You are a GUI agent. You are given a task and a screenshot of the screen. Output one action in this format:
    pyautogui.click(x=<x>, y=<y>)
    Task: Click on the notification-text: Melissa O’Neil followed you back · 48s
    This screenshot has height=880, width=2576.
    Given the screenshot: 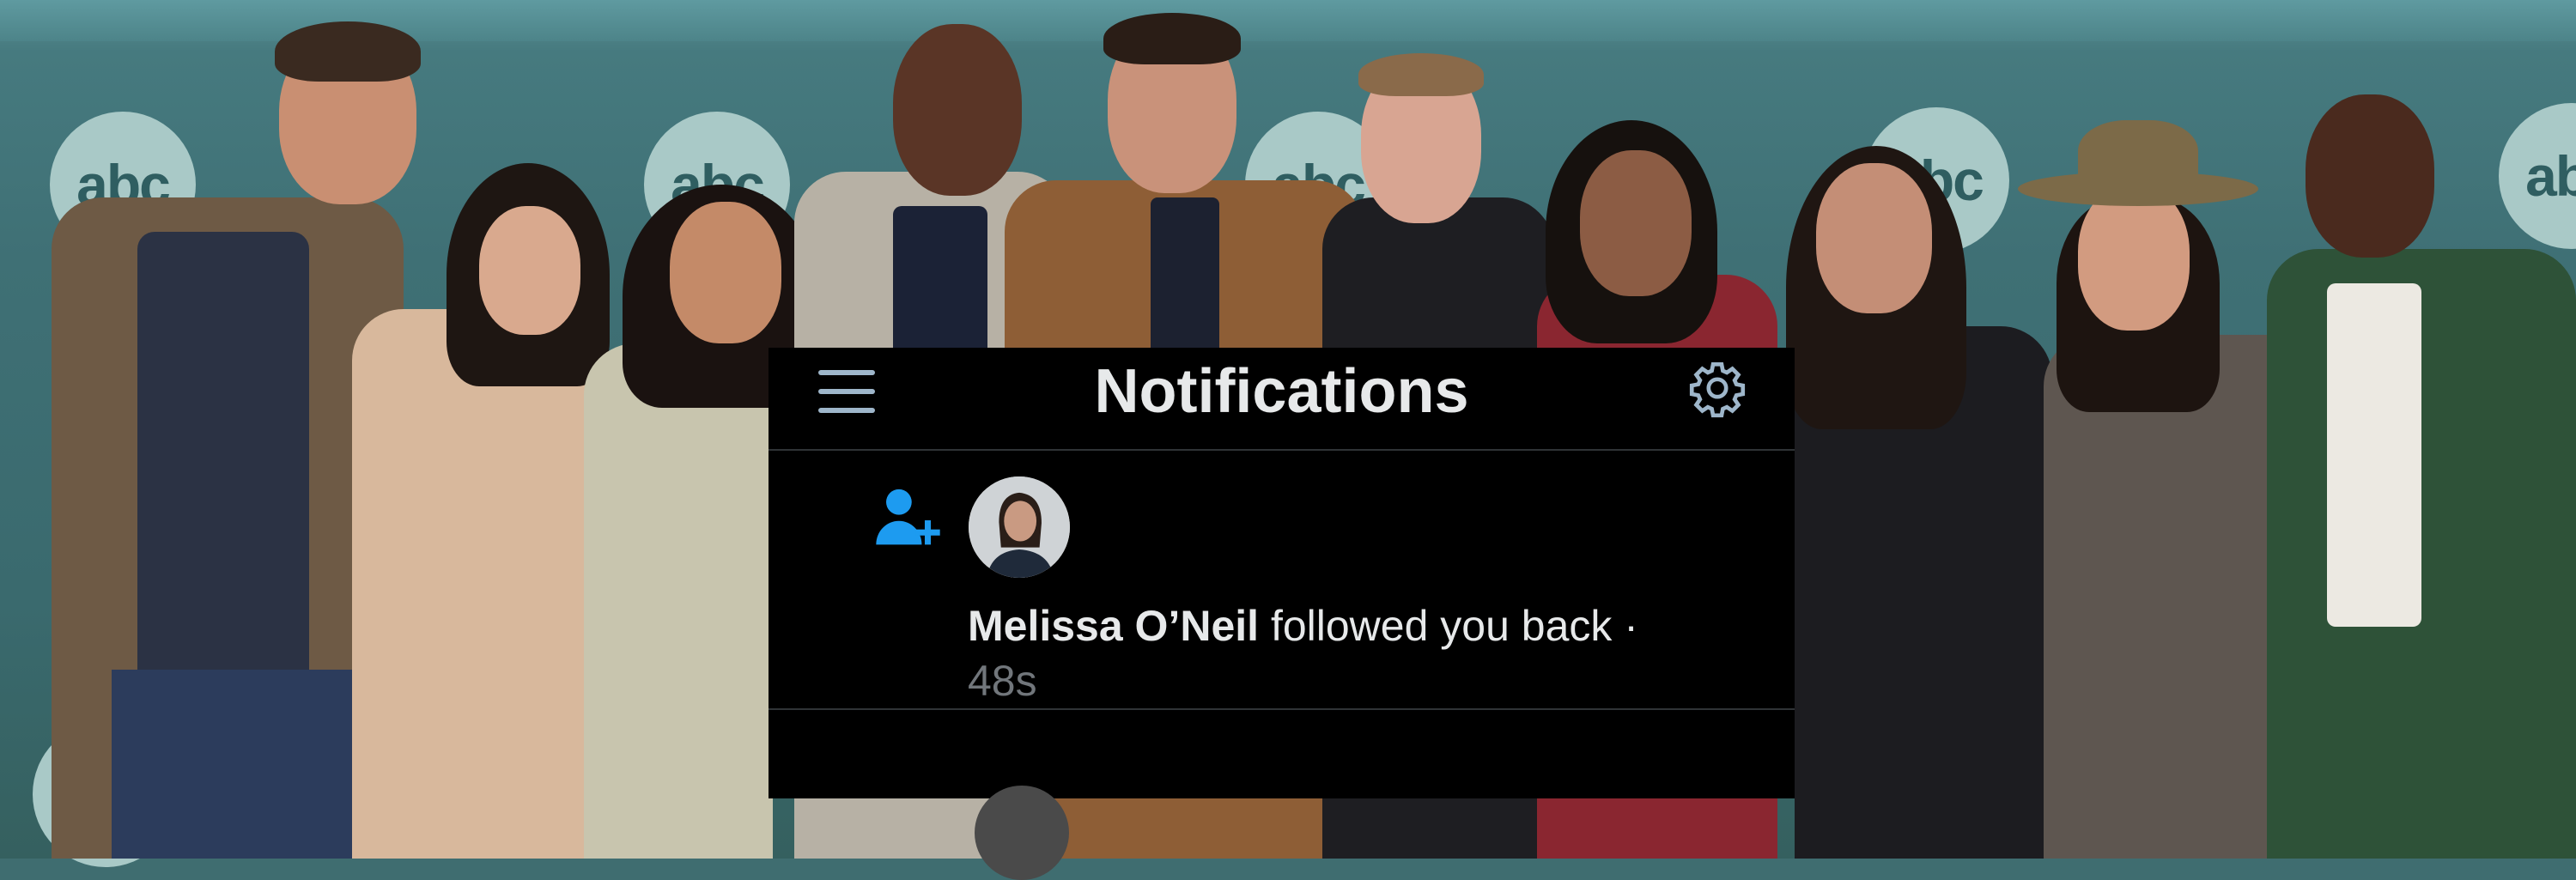 What is the action you would take?
    pyautogui.click(x=1354, y=653)
    